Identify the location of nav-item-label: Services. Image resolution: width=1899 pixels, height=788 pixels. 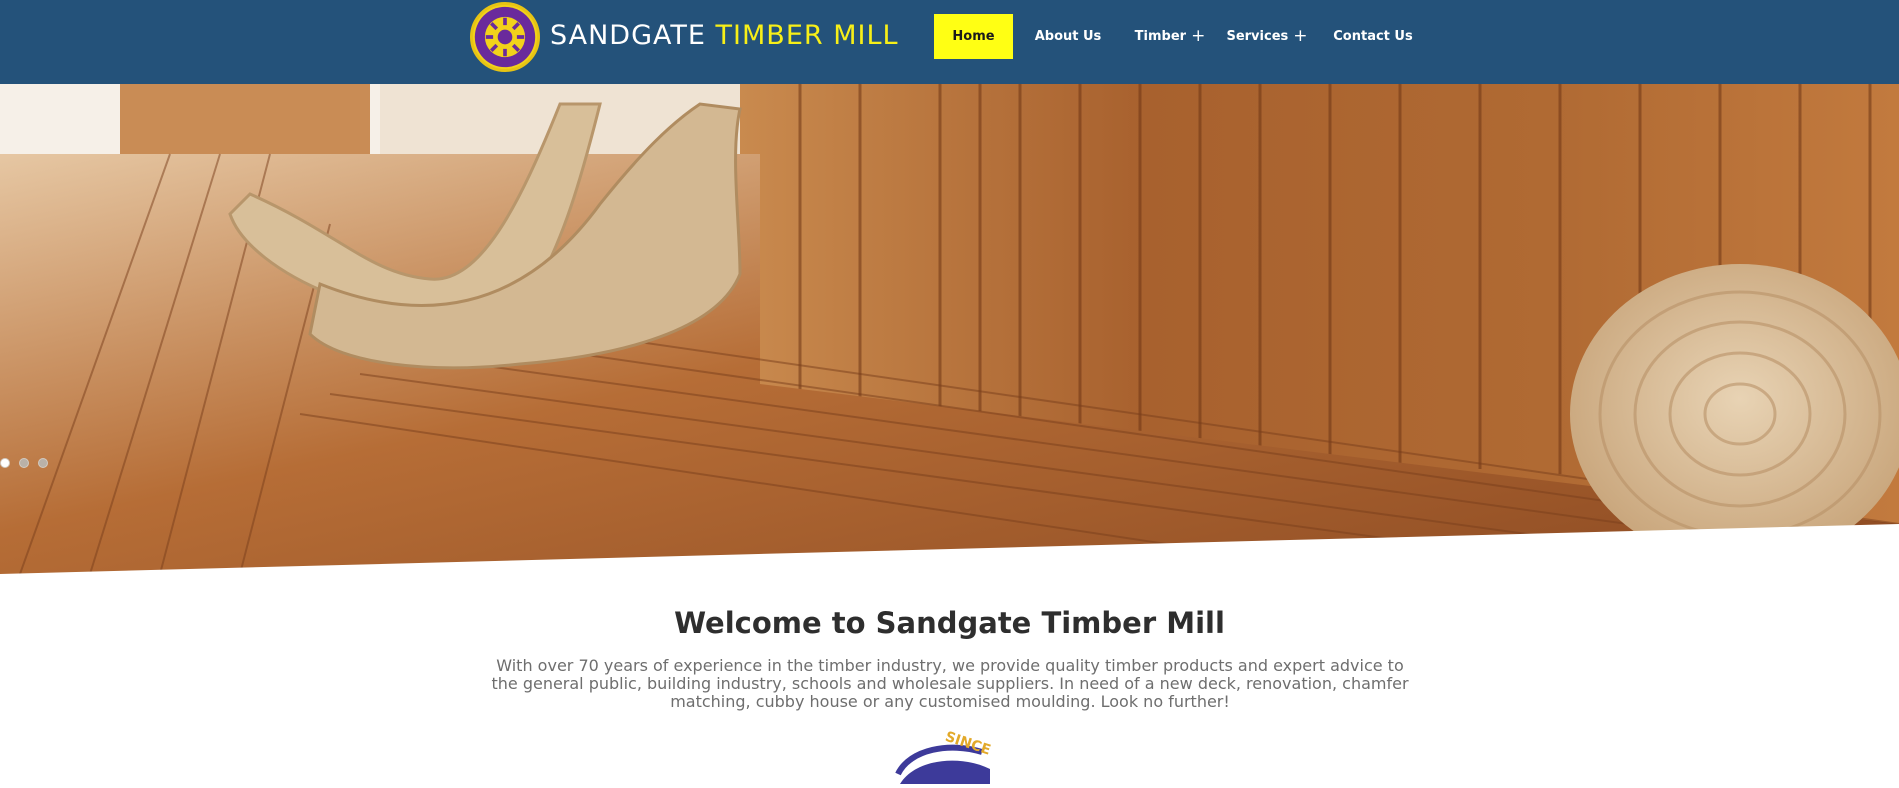
(1257, 36).